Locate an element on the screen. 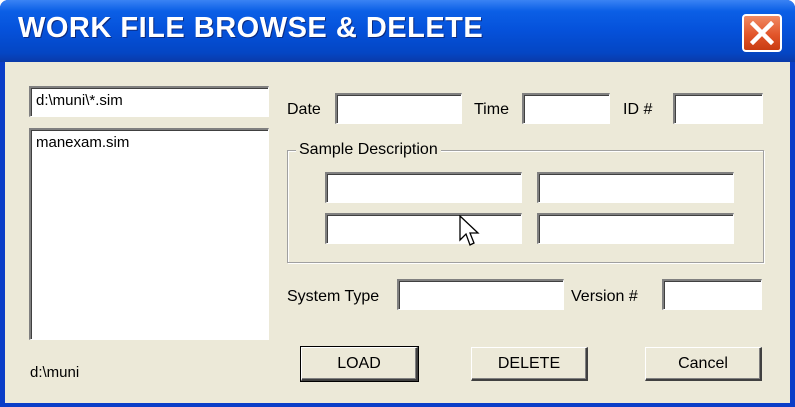  window-title: WORK FILE BROWSE & DELETE is located at coordinates (251, 28).